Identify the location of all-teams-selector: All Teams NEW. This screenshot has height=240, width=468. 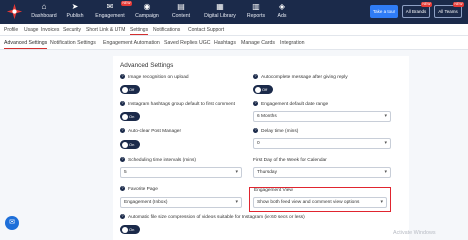
(449, 10).